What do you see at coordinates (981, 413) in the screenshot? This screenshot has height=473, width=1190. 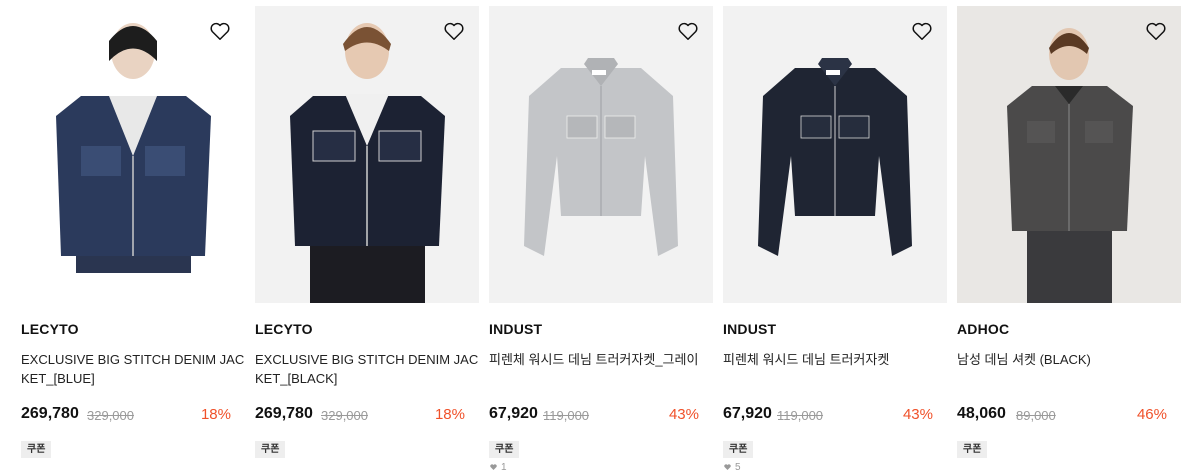 I see `sale-price: 48,060` at bounding box center [981, 413].